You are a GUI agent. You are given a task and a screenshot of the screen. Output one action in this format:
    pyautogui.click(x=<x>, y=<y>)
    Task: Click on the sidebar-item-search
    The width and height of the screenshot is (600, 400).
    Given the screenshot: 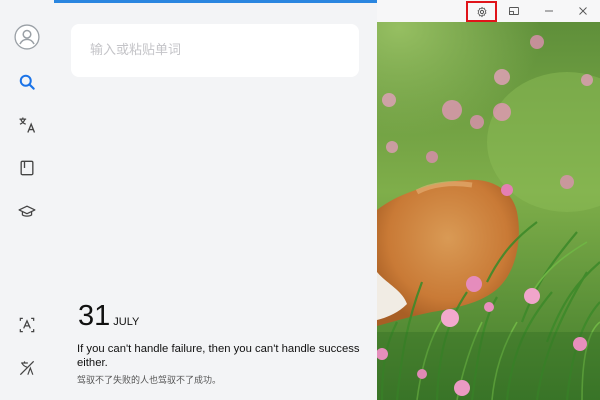 What is the action you would take?
    pyautogui.click(x=27, y=82)
    